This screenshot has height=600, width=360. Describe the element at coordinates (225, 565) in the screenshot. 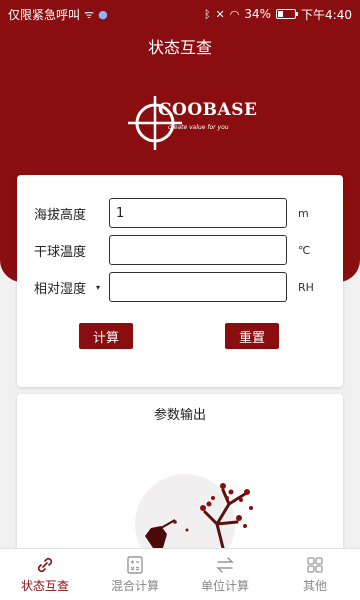

I see `swap-arrows-icon` at that location.